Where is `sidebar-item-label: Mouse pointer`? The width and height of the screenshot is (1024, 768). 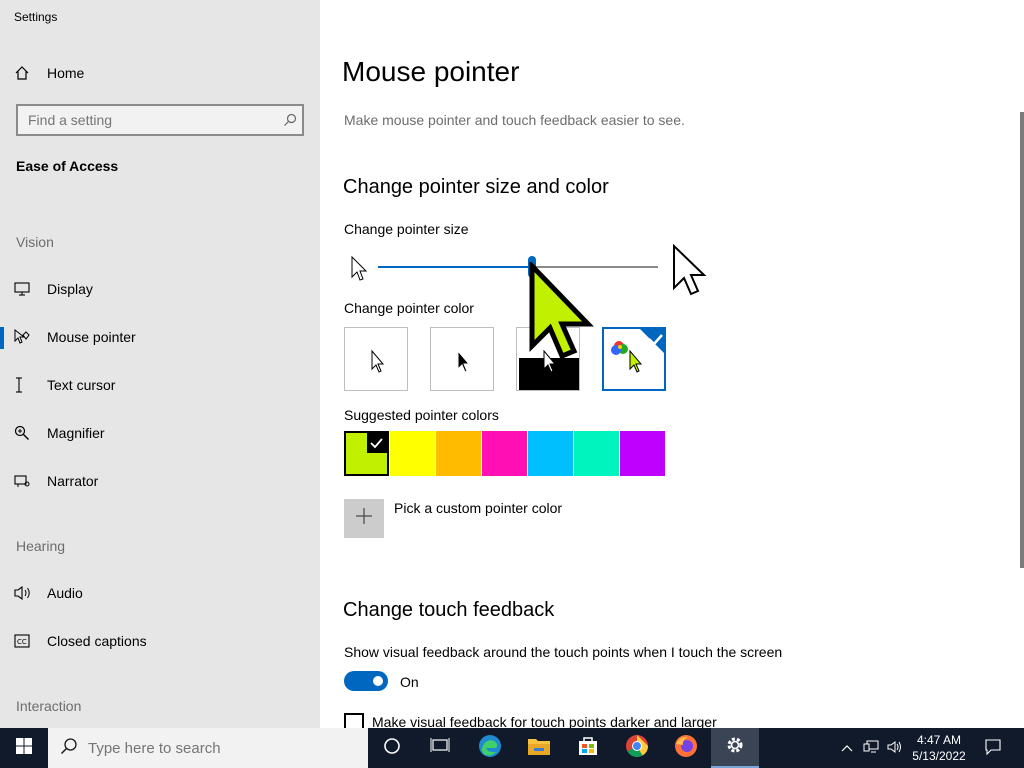
sidebar-item-label: Mouse pointer is located at coordinates (91, 337).